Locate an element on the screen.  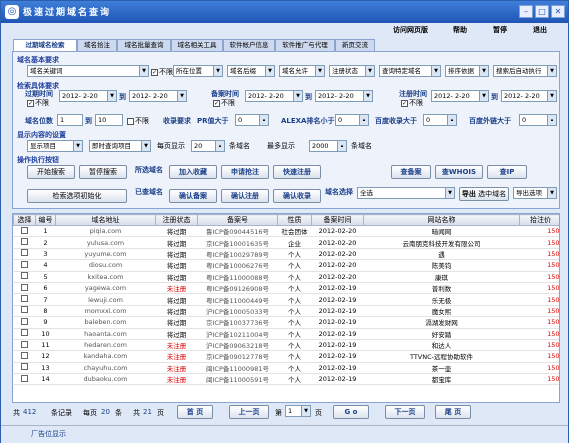
confirm-record-button: 确认备案 is located at coordinates (193, 196).